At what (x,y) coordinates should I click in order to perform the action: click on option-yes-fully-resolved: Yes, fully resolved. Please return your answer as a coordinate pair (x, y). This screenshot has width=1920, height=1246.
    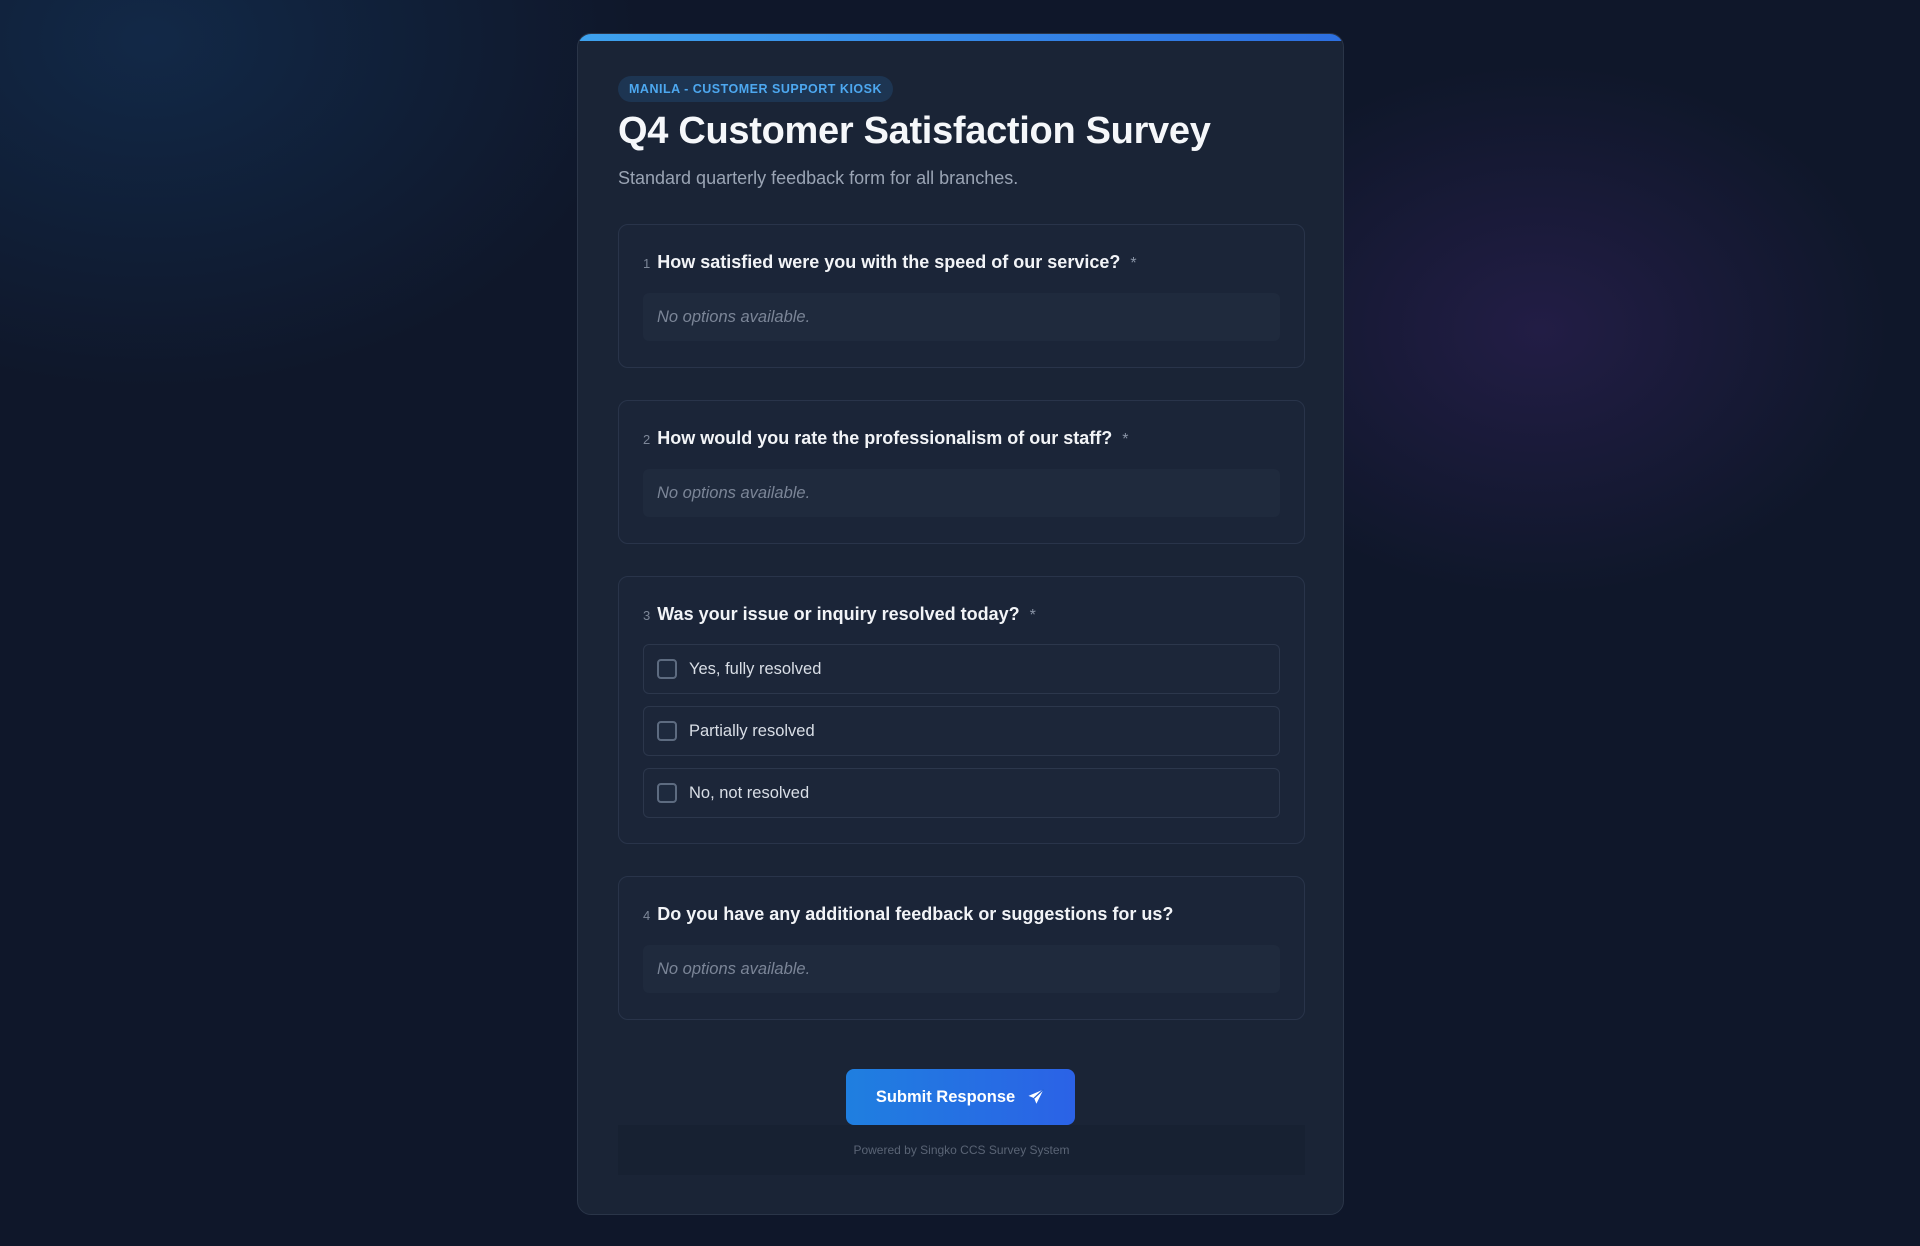
    Looking at the image, I should click on (961, 669).